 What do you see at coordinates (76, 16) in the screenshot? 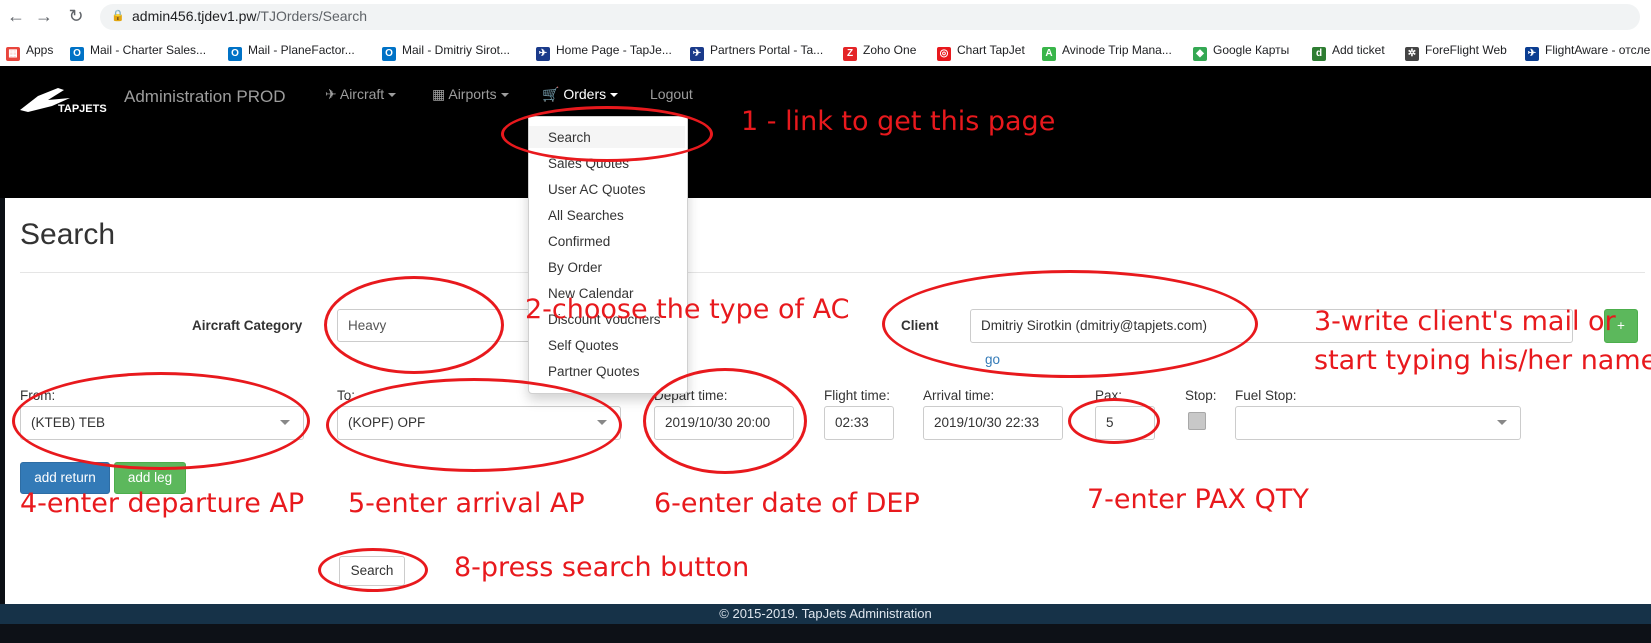
I see `reload-icon: ↻` at bounding box center [76, 16].